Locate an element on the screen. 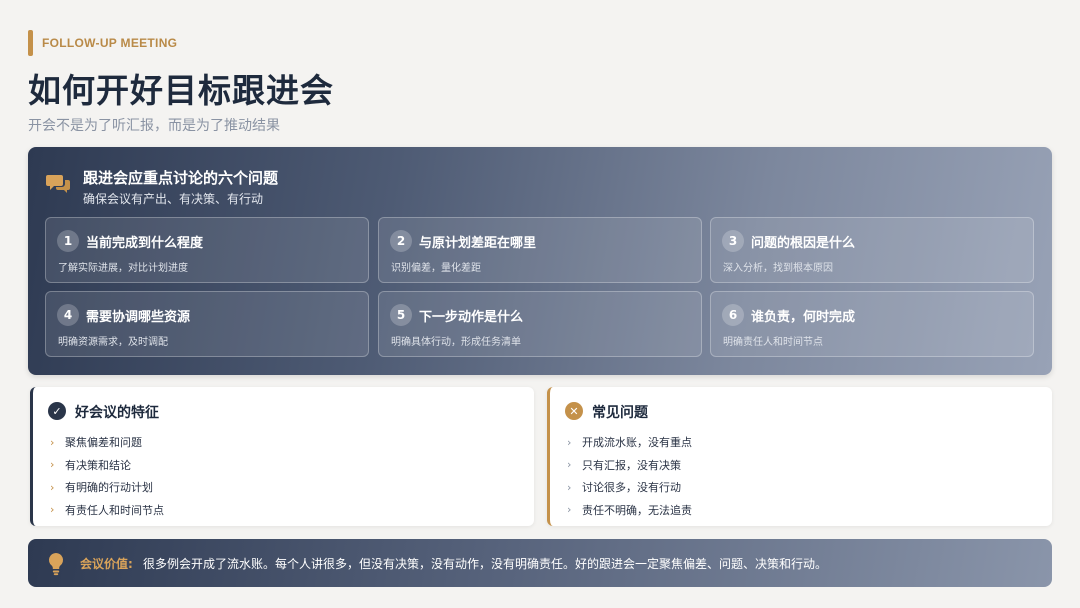  accent-bar is located at coordinates (30, 43).